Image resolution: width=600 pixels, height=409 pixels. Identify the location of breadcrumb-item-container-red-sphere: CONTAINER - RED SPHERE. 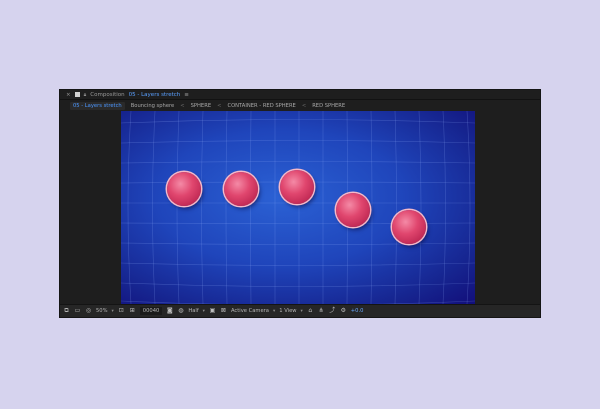
(261, 106).